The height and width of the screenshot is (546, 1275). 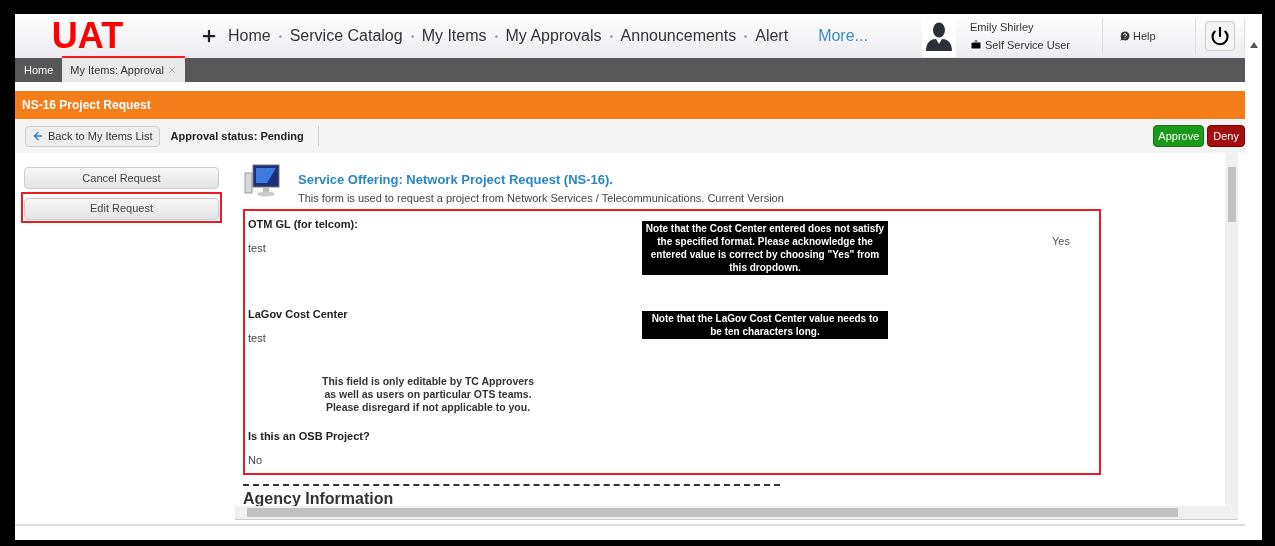 I want to click on back-button: Back to My Items List, so click(x=92, y=136).